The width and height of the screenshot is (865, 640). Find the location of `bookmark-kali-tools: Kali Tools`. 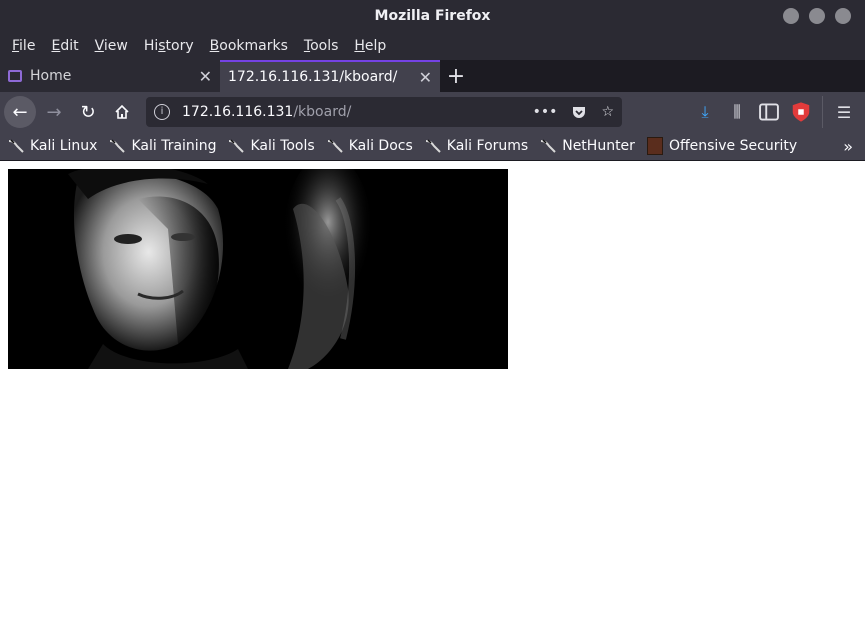

bookmark-kali-tools: Kali Tools is located at coordinates (271, 146).